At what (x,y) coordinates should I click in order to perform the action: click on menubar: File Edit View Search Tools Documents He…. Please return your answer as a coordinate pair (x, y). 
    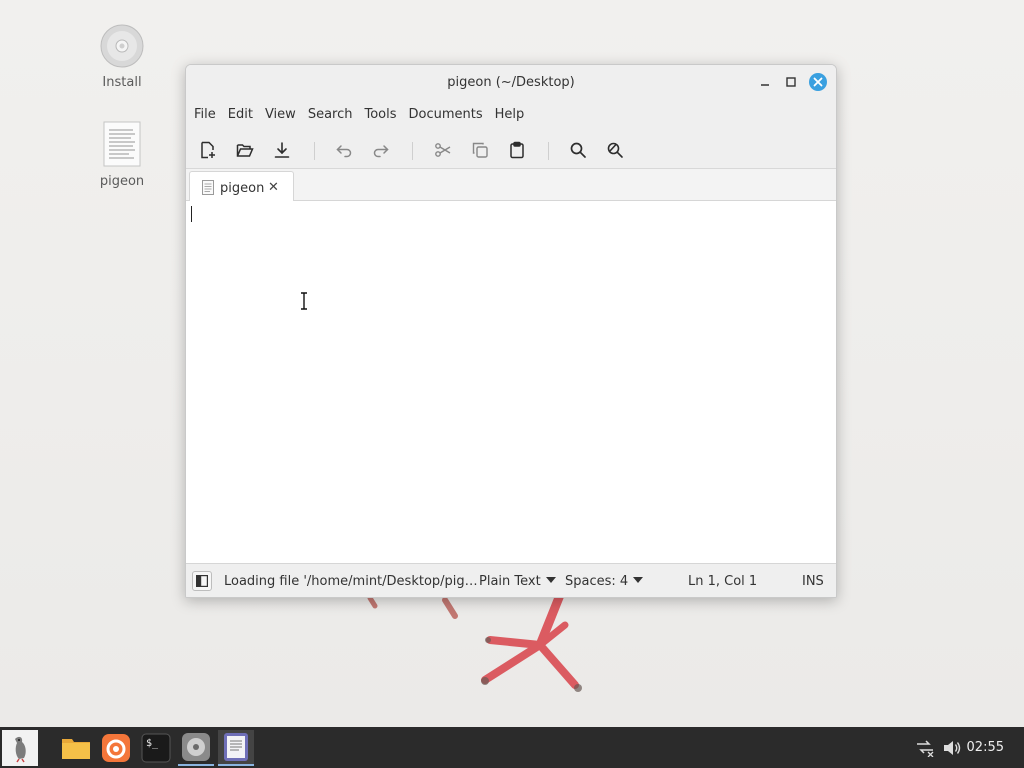
    Looking at the image, I should click on (511, 114).